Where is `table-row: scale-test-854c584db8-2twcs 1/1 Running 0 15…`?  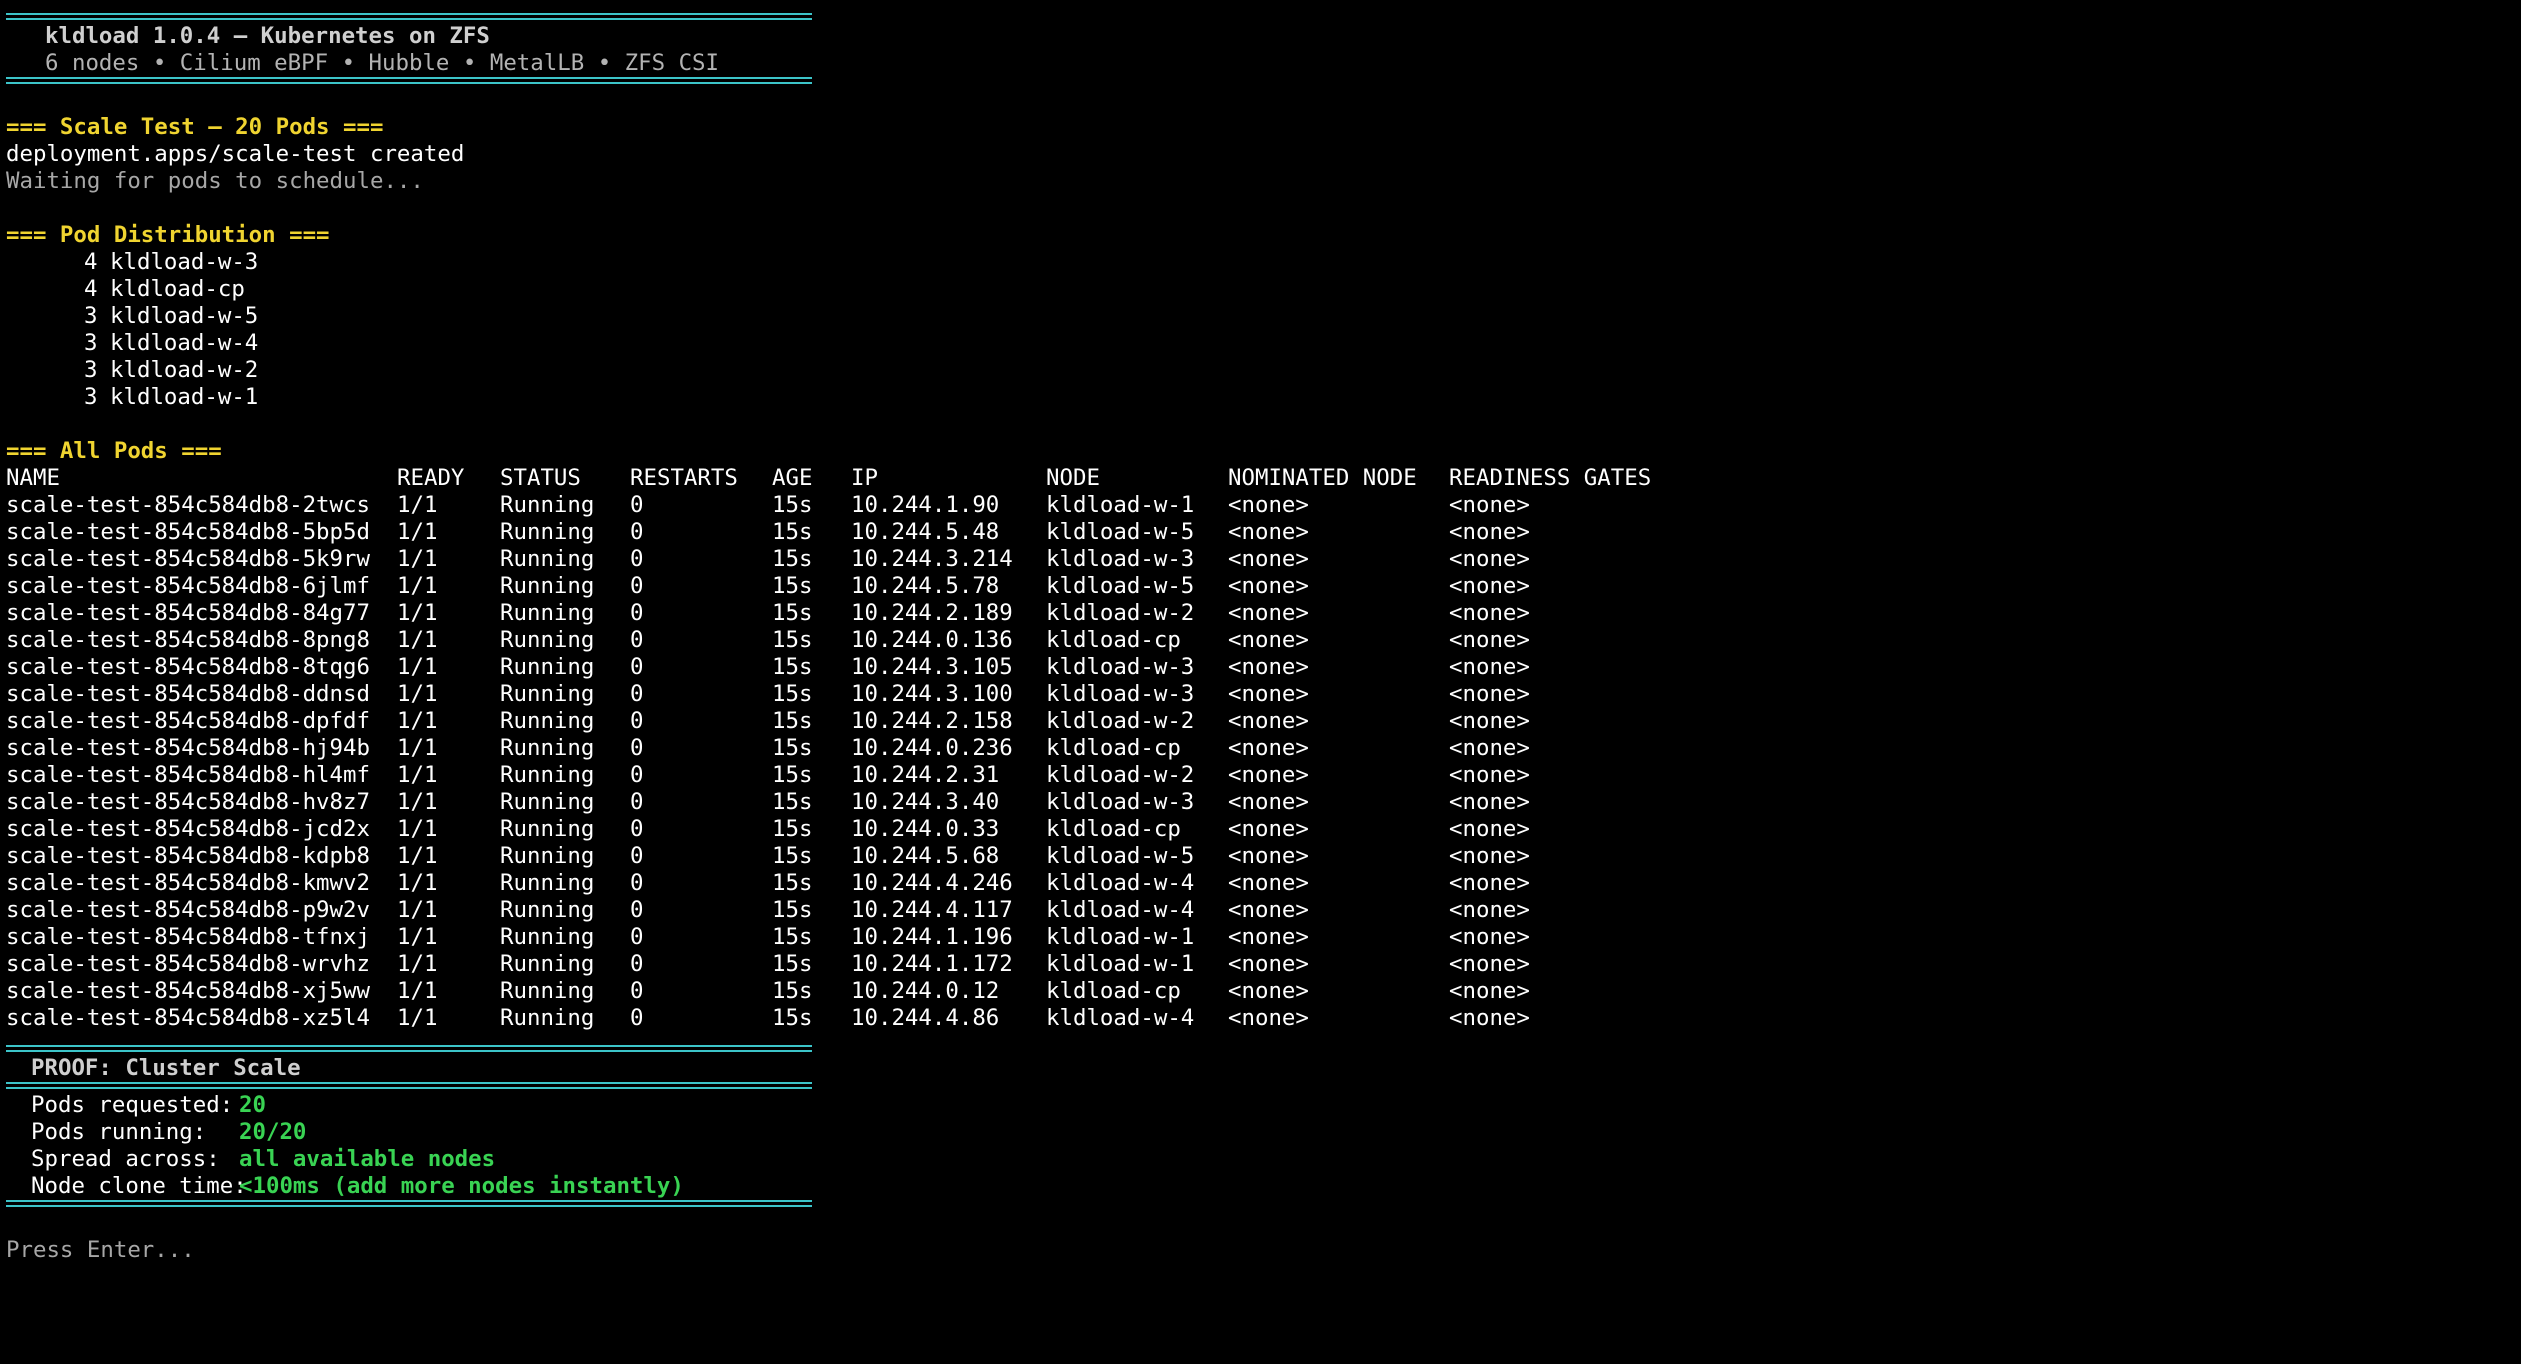
table-row: scale-test-854c584db8-2twcs 1/1 Running 0 15… is located at coordinates (1256, 505).